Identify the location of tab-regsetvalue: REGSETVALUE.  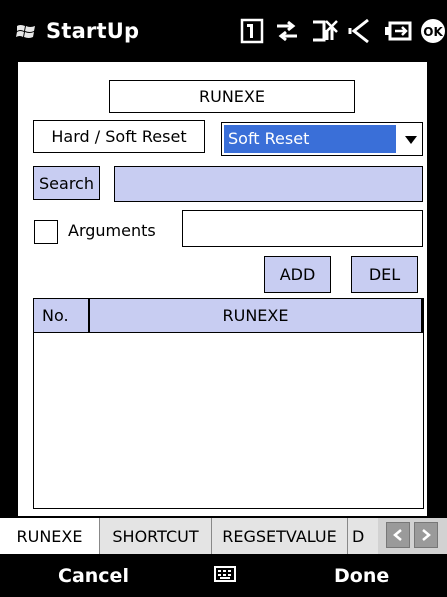
(280, 536).